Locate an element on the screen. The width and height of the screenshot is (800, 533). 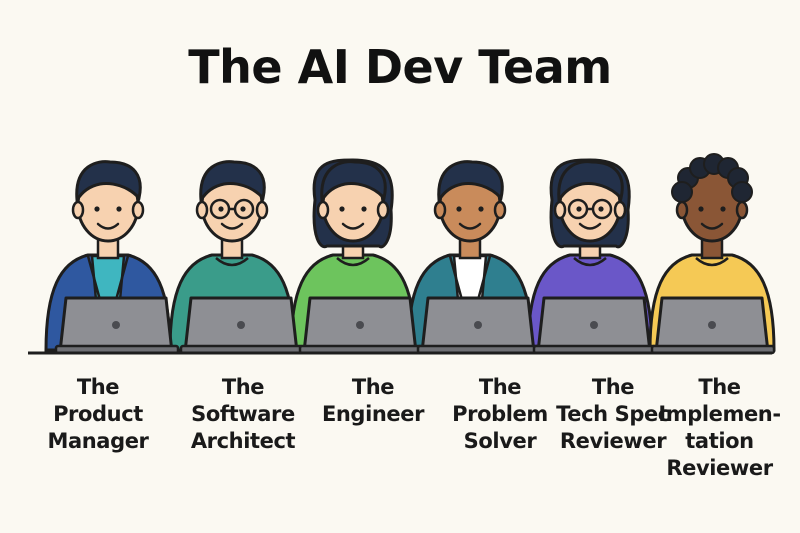
label-line: Manager is located at coordinates (98, 441).